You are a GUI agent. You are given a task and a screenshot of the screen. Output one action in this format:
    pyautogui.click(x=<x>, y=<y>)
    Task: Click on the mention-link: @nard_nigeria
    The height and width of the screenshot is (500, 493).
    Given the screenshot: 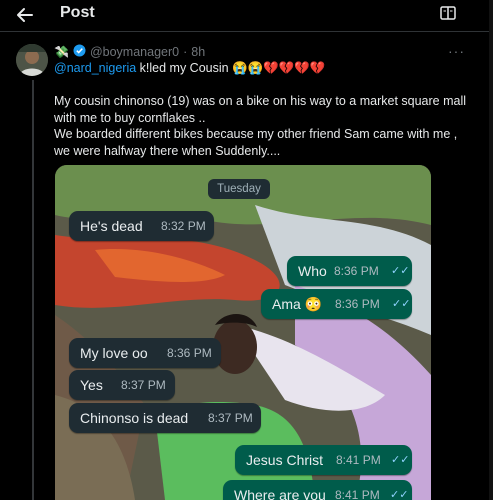 What is the action you would take?
    pyautogui.click(x=95, y=68)
    